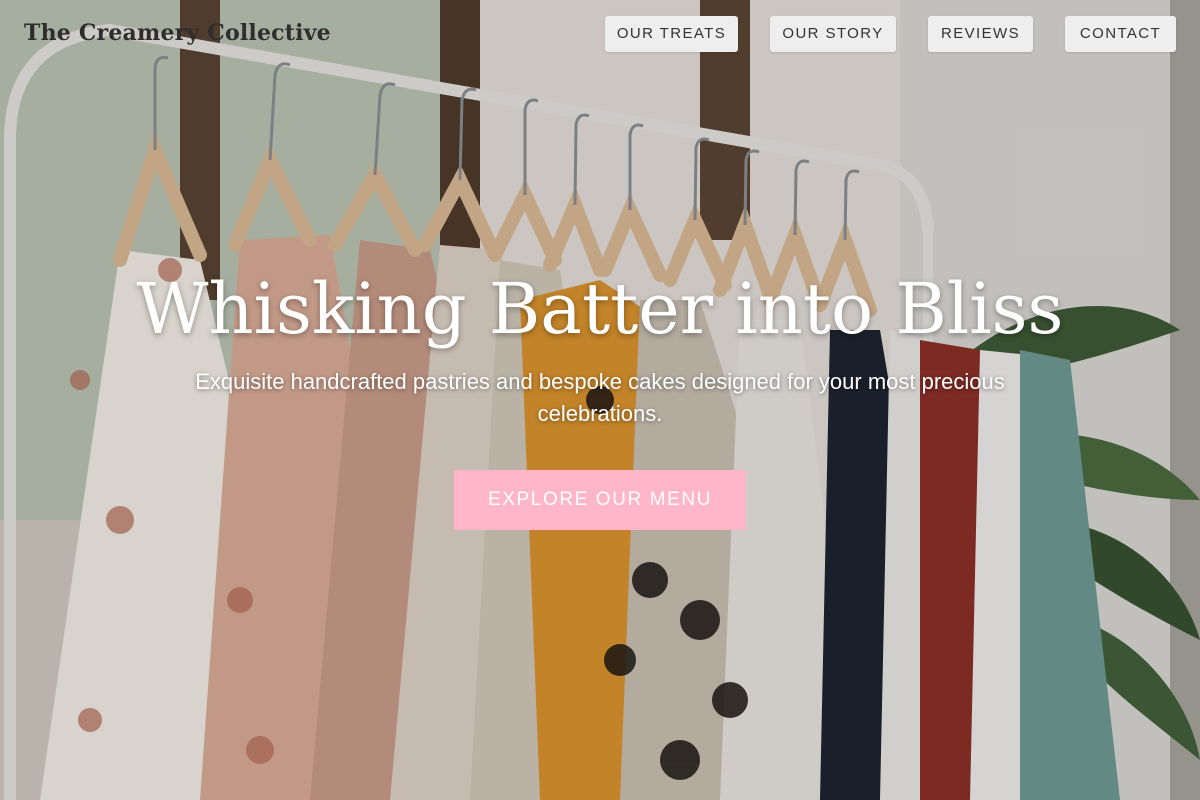 The width and height of the screenshot is (1200, 800). Describe the element at coordinates (600, 34) in the screenshot. I see `main-nav: OUR TREATS OUR STORY REVIEWS CONTACT` at that location.